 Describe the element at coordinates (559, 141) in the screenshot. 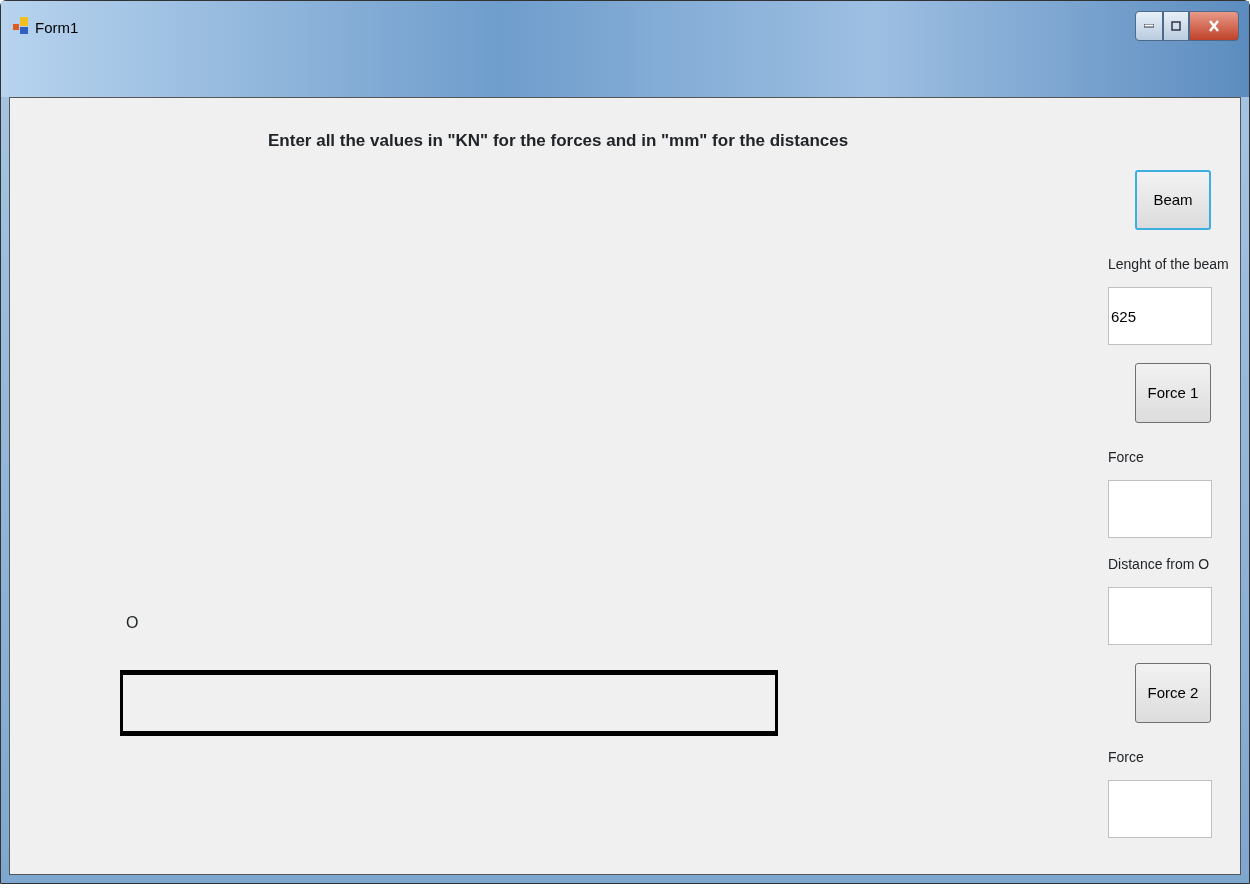

I see `instruction-text: Enter all the values in "KN" for the forces and in "mm" for the distances` at that location.